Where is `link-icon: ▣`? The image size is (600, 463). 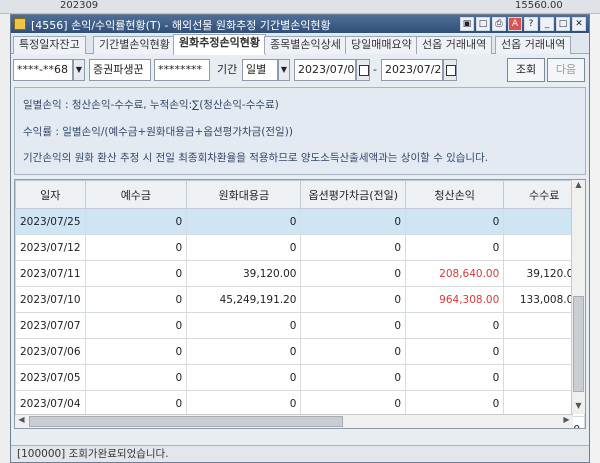
link-icon: ▣ is located at coordinates (467, 24).